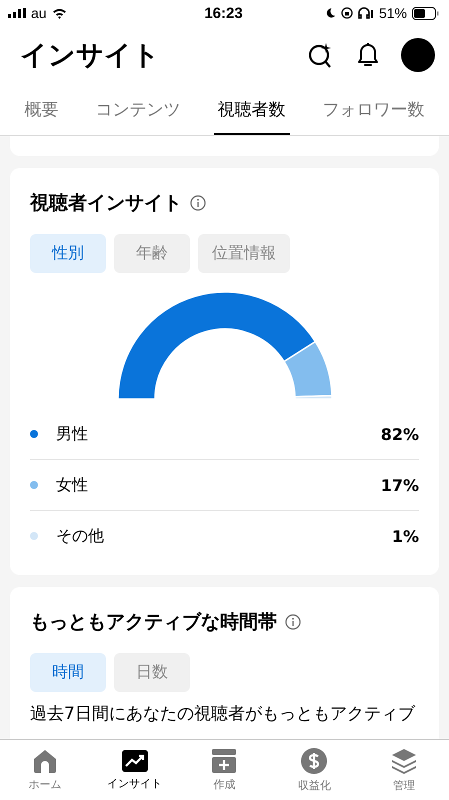 The width and height of the screenshot is (449, 800). I want to click on legend-value: 17%, so click(399, 485).